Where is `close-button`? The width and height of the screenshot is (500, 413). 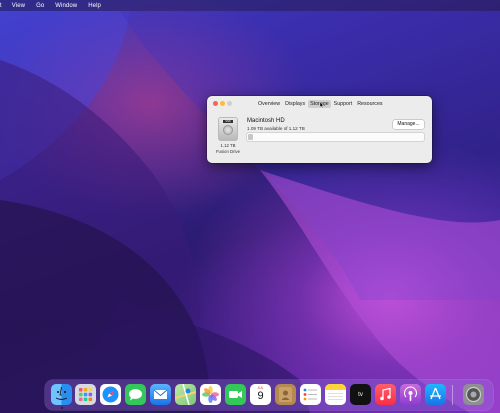 close-button is located at coordinates (215, 103).